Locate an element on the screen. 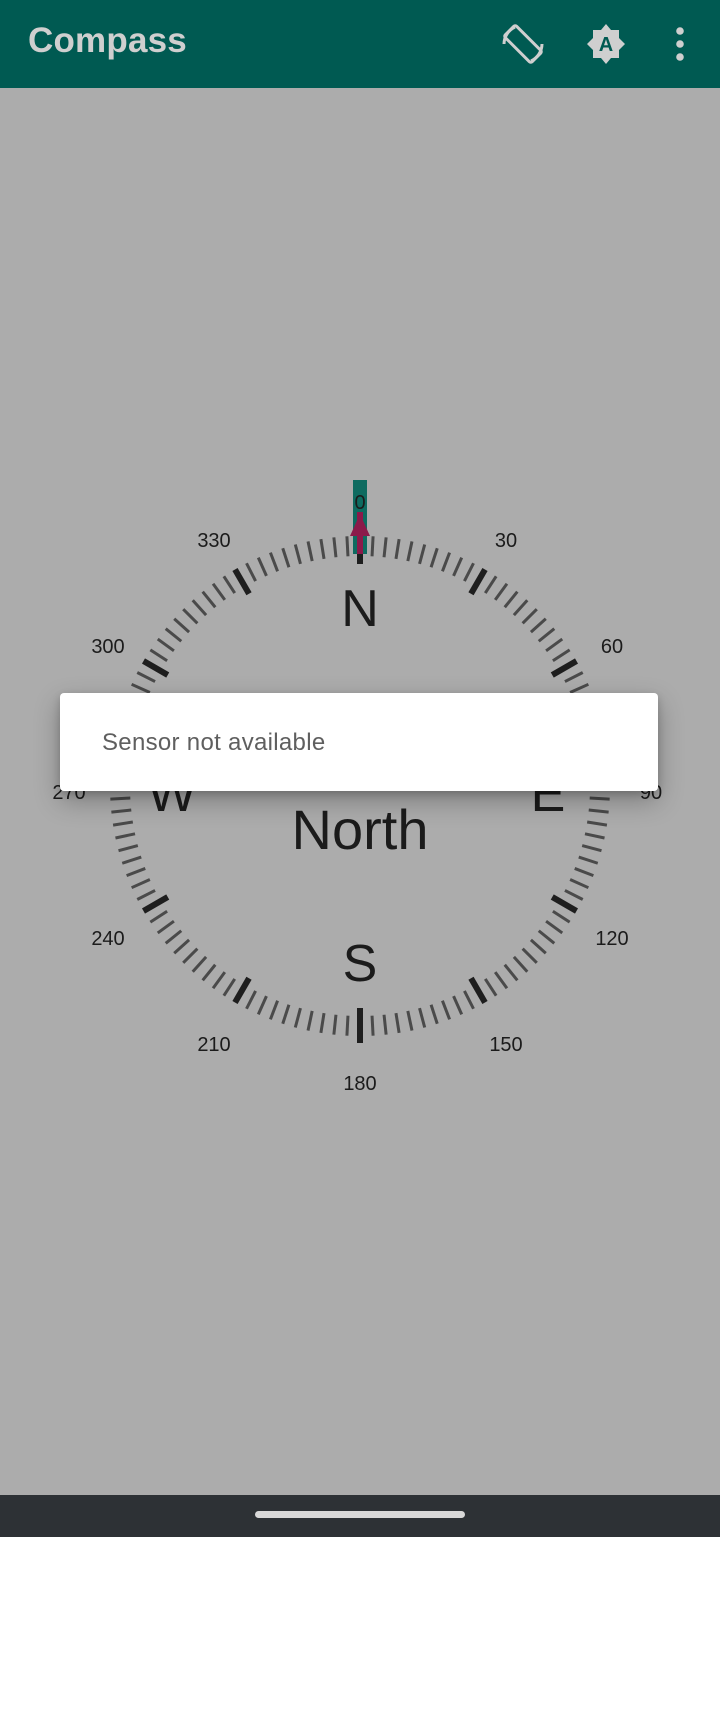  degree-label-120: 120 is located at coordinates (611, 939).